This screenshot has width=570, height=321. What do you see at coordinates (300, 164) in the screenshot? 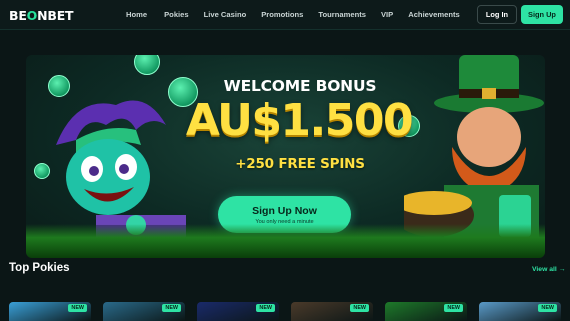
I see `bonus-free-spins: +250 FREE SPINS` at bounding box center [300, 164].